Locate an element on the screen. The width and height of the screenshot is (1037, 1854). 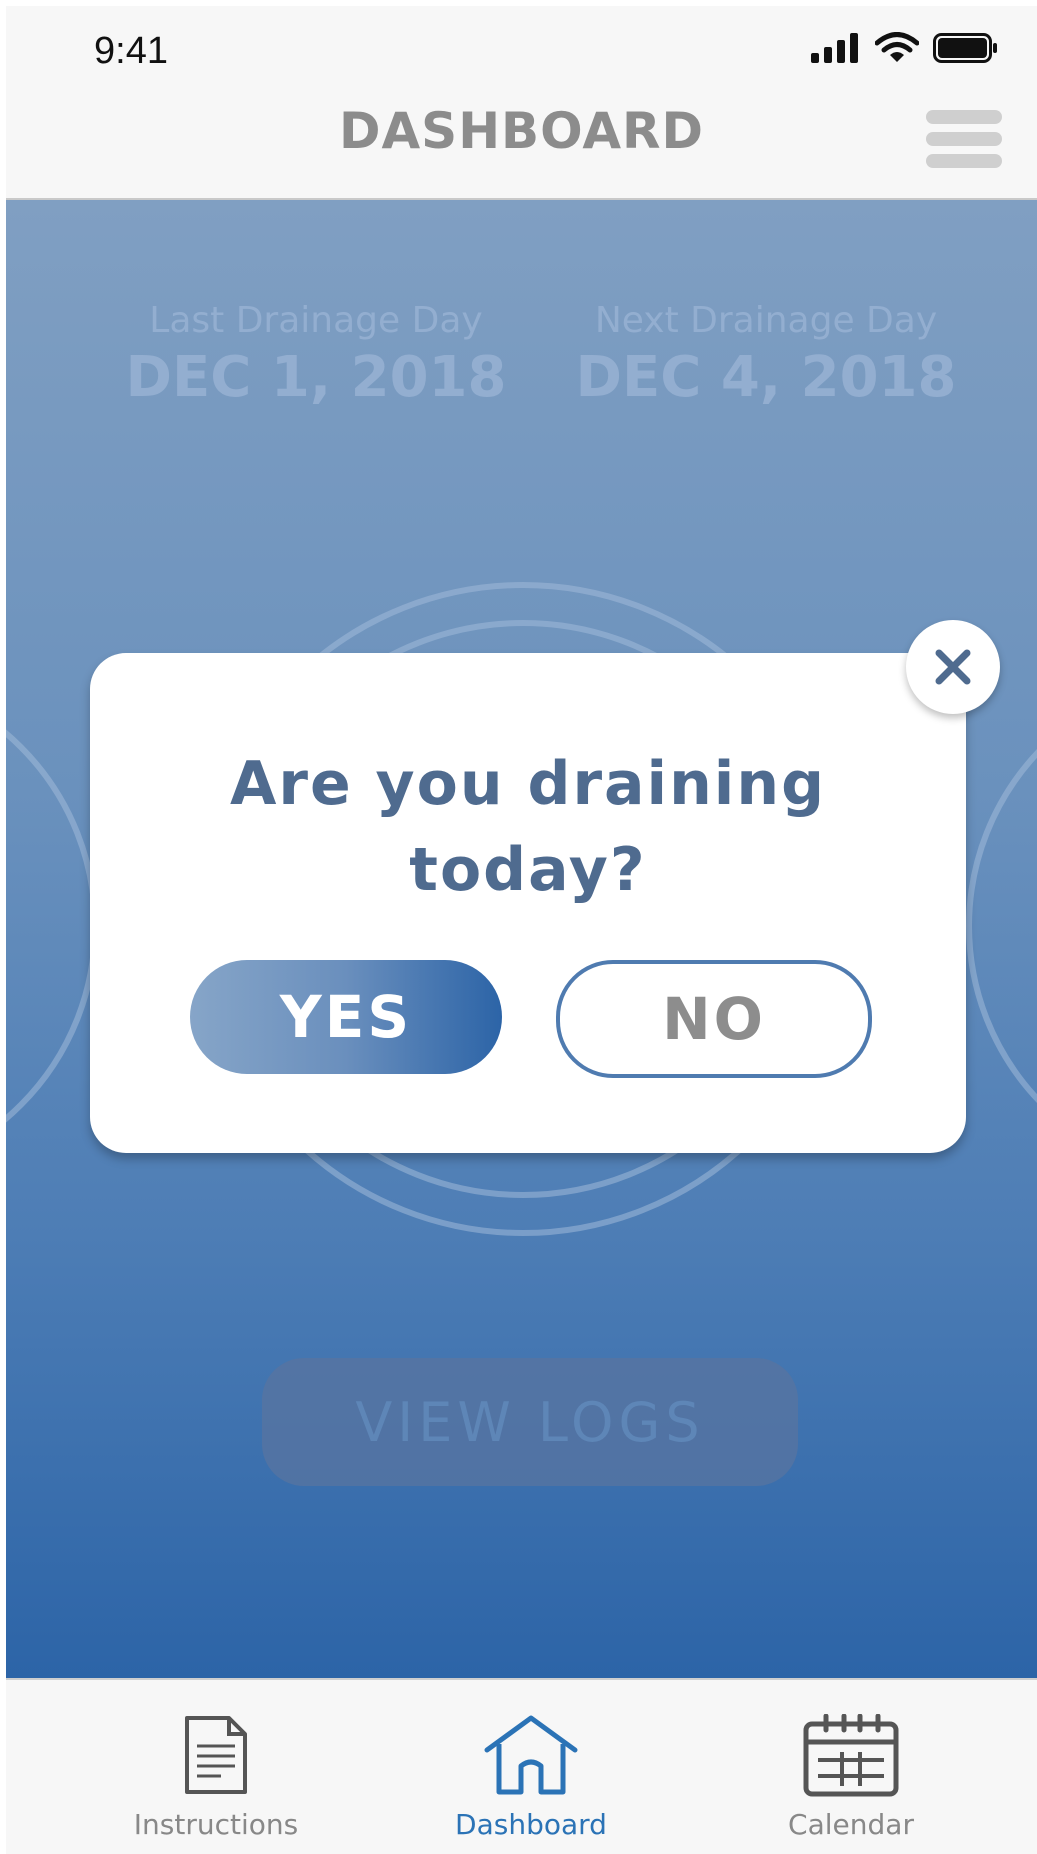
left-ring-decoration is located at coordinates (52, 926).